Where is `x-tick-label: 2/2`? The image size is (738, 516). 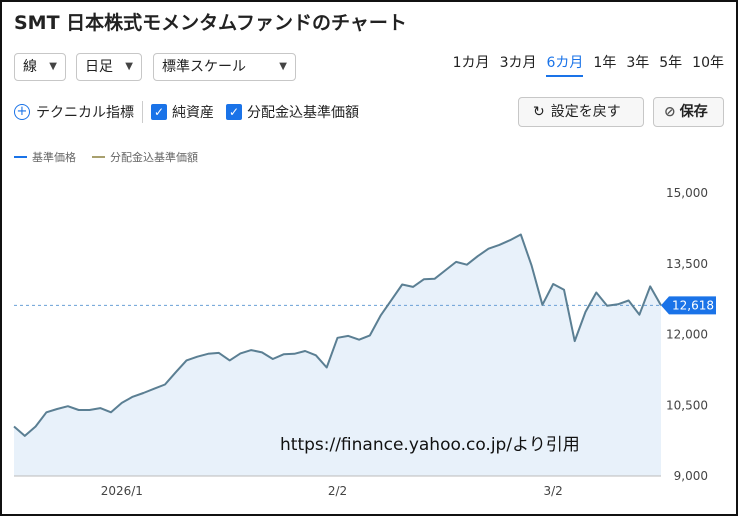 x-tick-label: 2/2 is located at coordinates (337, 491).